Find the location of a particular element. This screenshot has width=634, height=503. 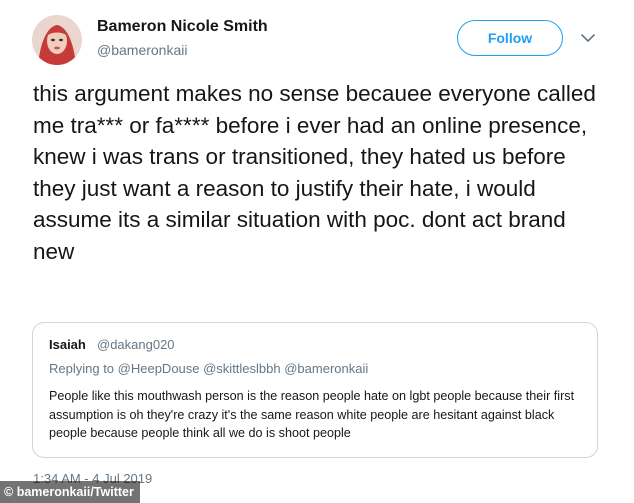

chevron-down-icon is located at coordinates (588, 38).